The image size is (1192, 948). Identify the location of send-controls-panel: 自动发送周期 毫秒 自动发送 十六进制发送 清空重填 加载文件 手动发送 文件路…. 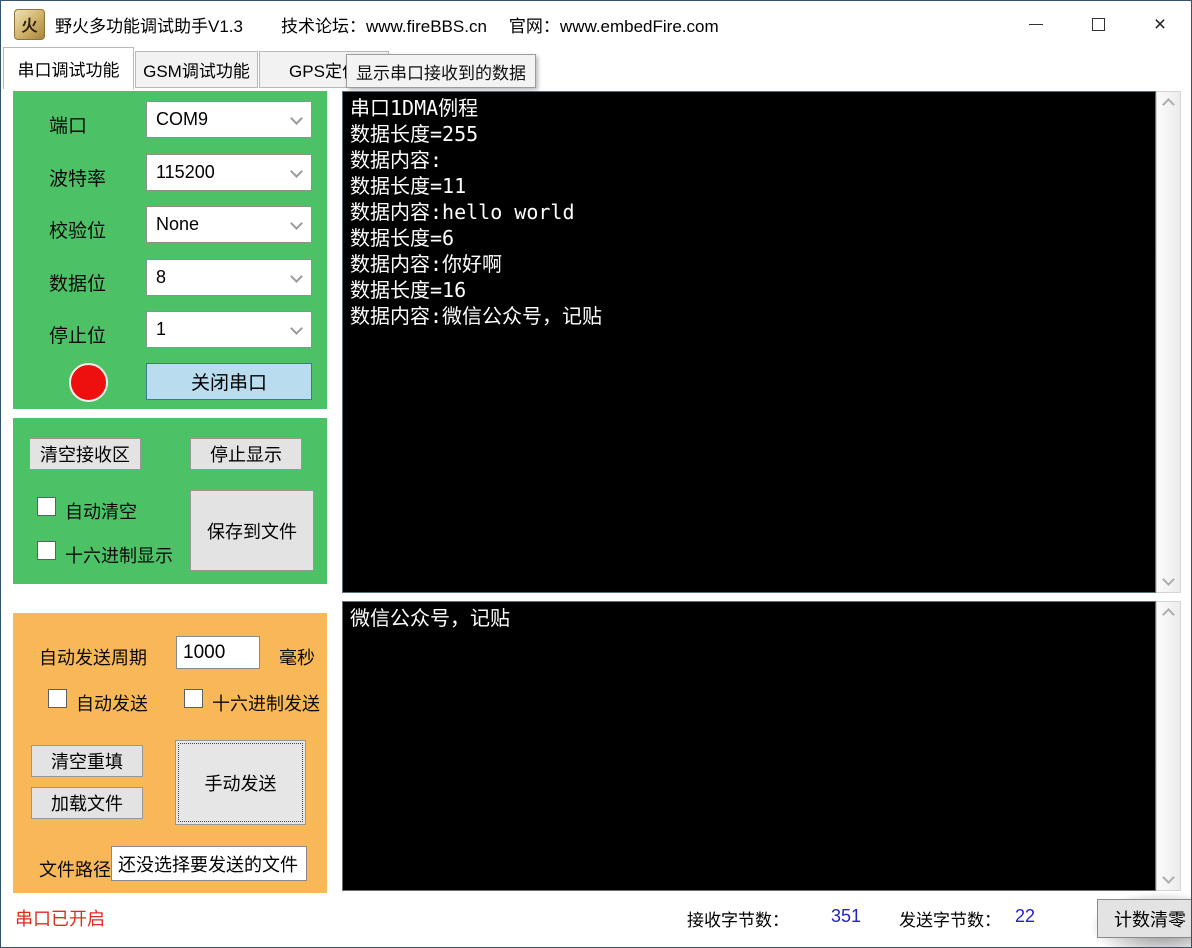
(170, 753).